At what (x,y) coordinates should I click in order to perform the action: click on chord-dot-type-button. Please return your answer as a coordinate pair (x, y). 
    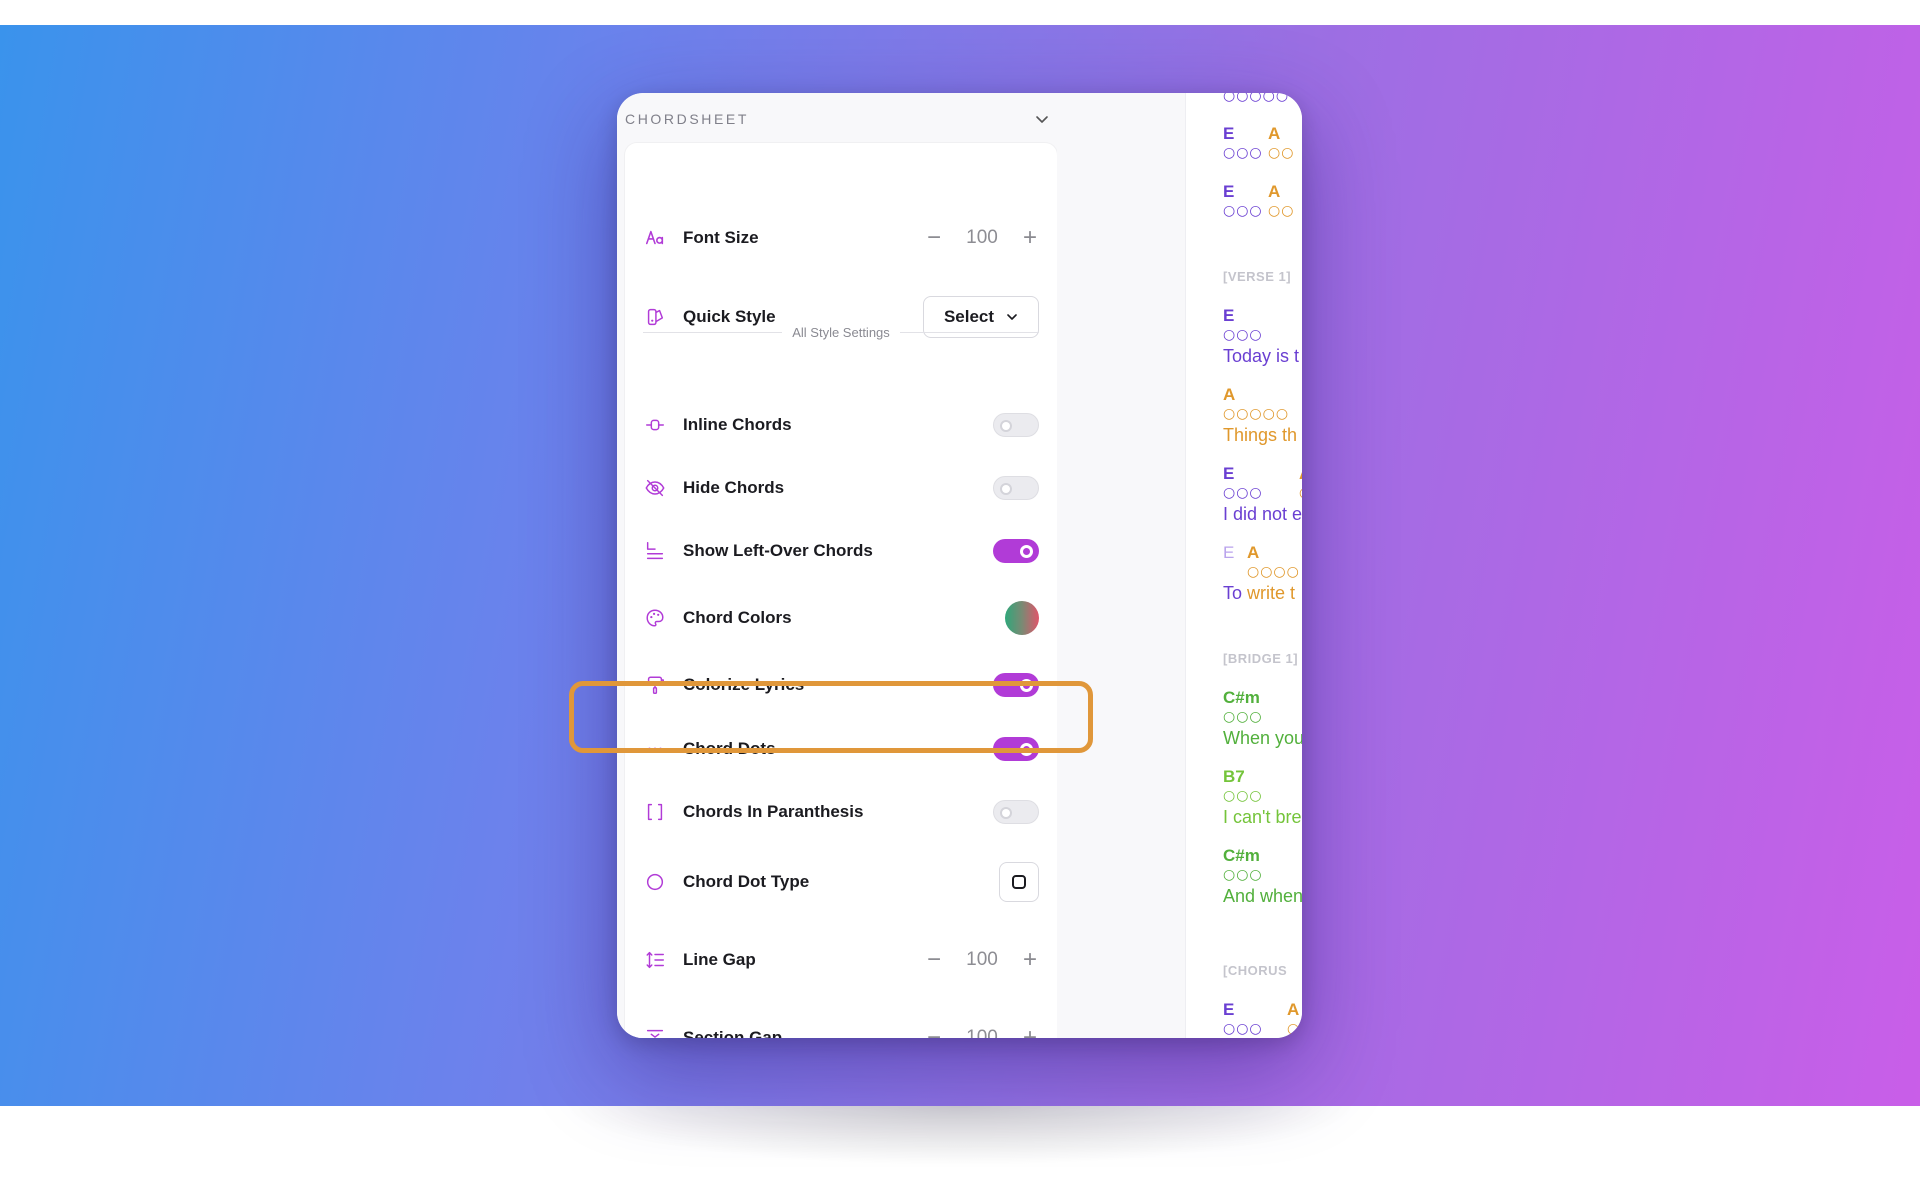
    Looking at the image, I should click on (1019, 882).